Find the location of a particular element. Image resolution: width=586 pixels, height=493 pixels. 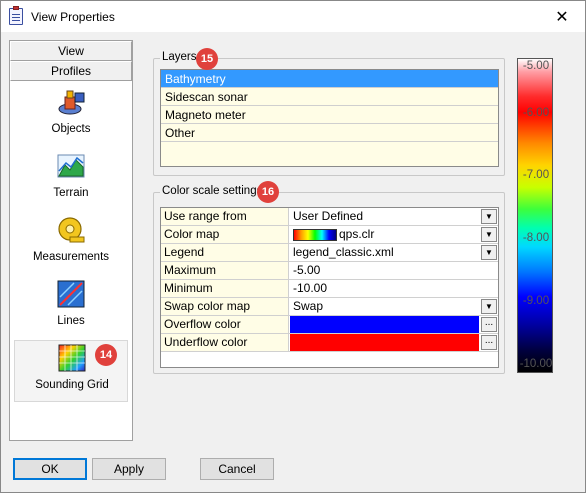

prop-row-minimum: Minimum -10.00 is located at coordinates (329, 289).